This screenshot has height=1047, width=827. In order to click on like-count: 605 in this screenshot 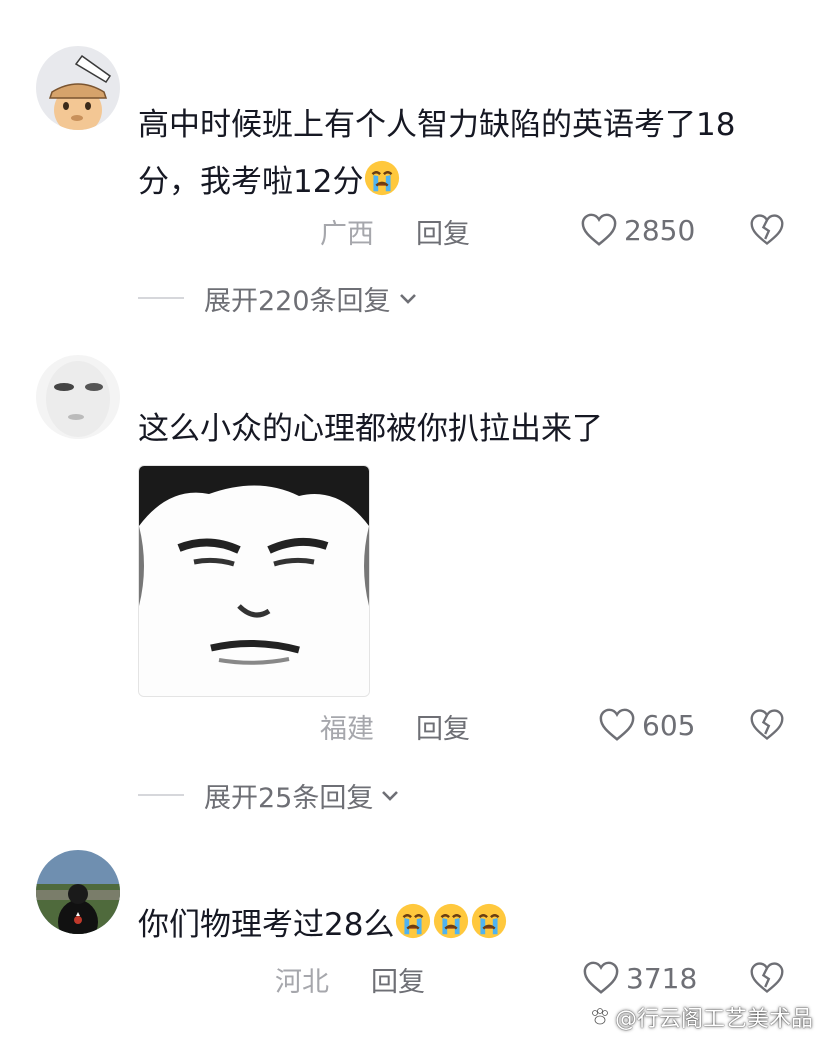, I will do `click(669, 725)`.